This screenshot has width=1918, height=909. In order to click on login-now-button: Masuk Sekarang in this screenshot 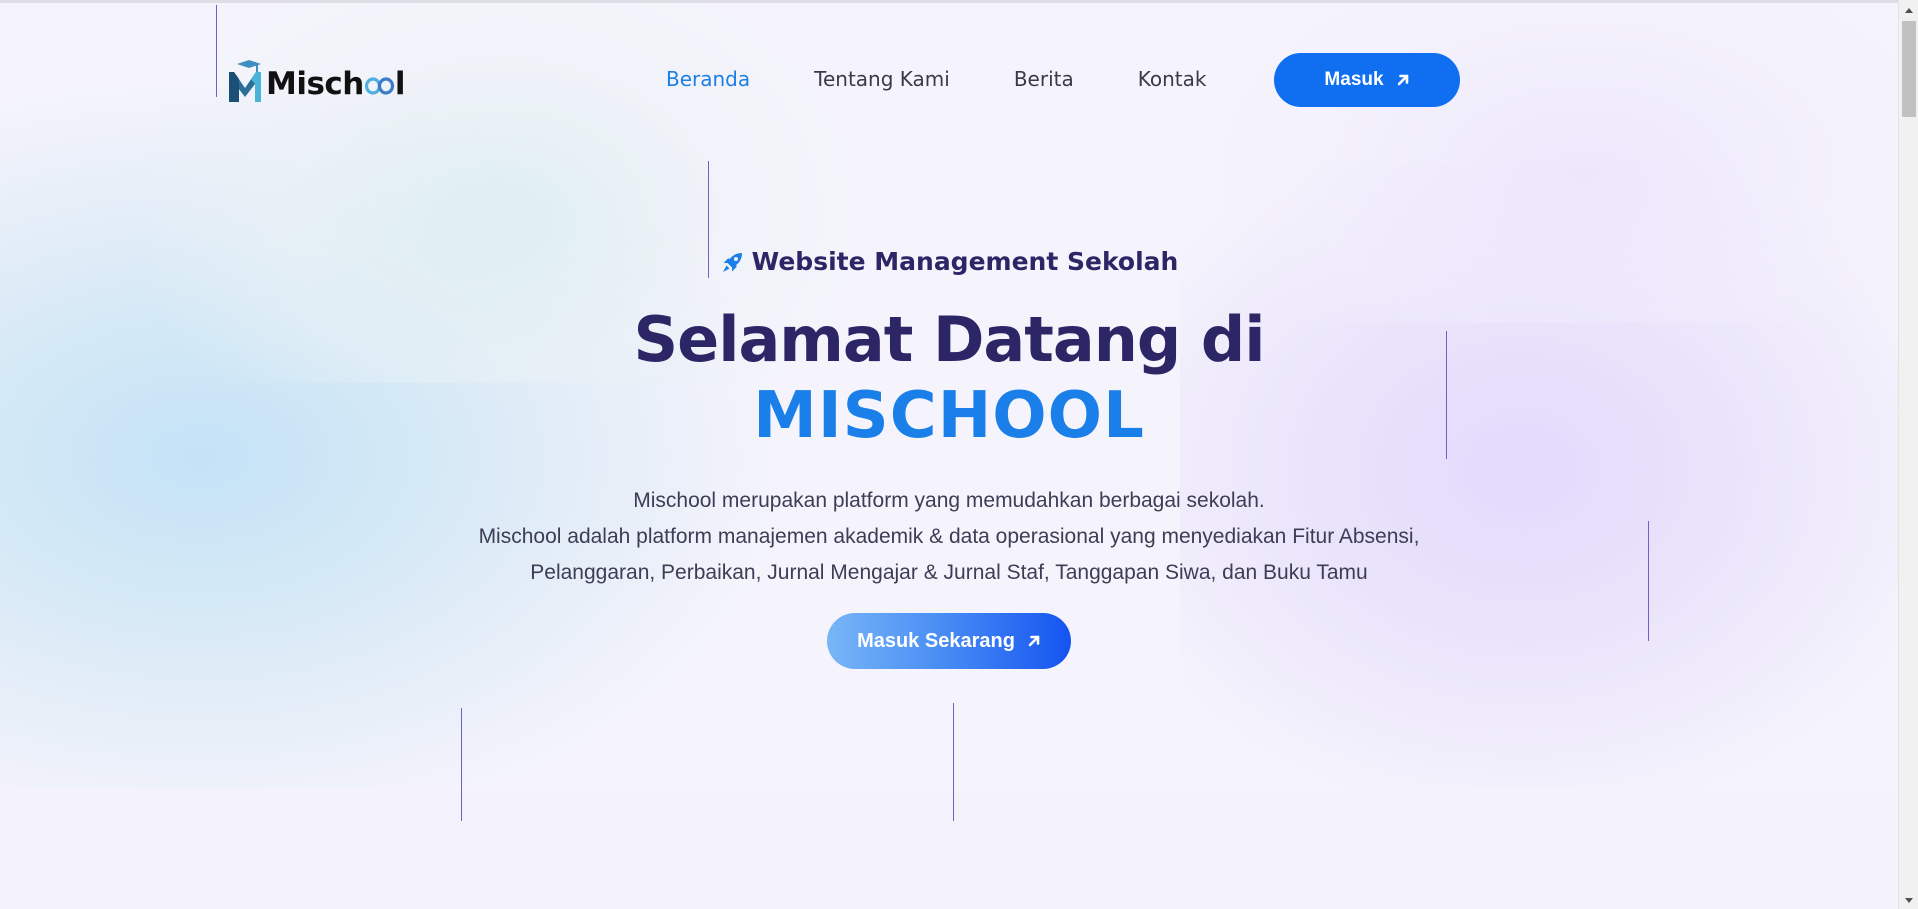, I will do `click(949, 641)`.